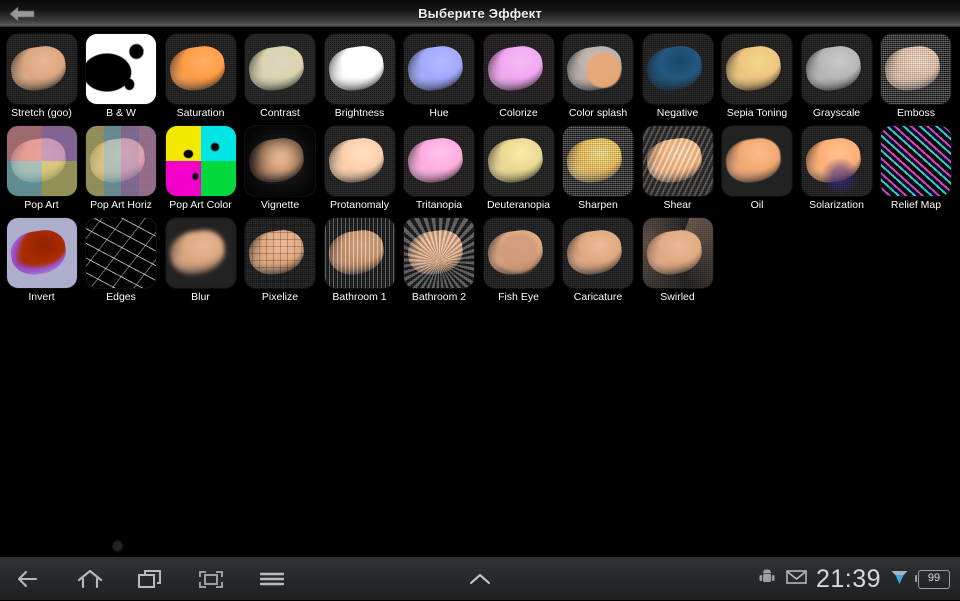 This screenshot has height=601, width=960. I want to click on effect-label: Hue, so click(439, 113).